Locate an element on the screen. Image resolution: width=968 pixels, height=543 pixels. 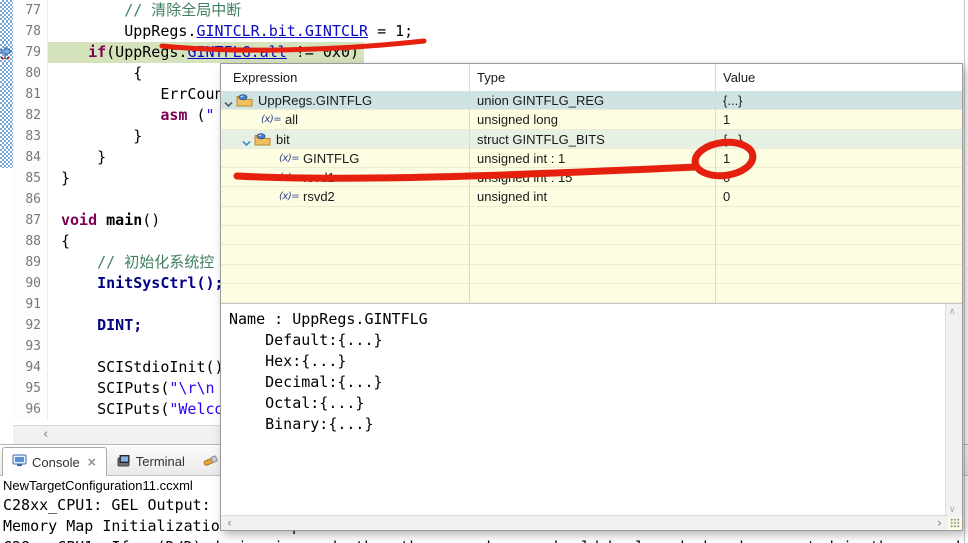
code-token: void is located at coordinates (79, 220).